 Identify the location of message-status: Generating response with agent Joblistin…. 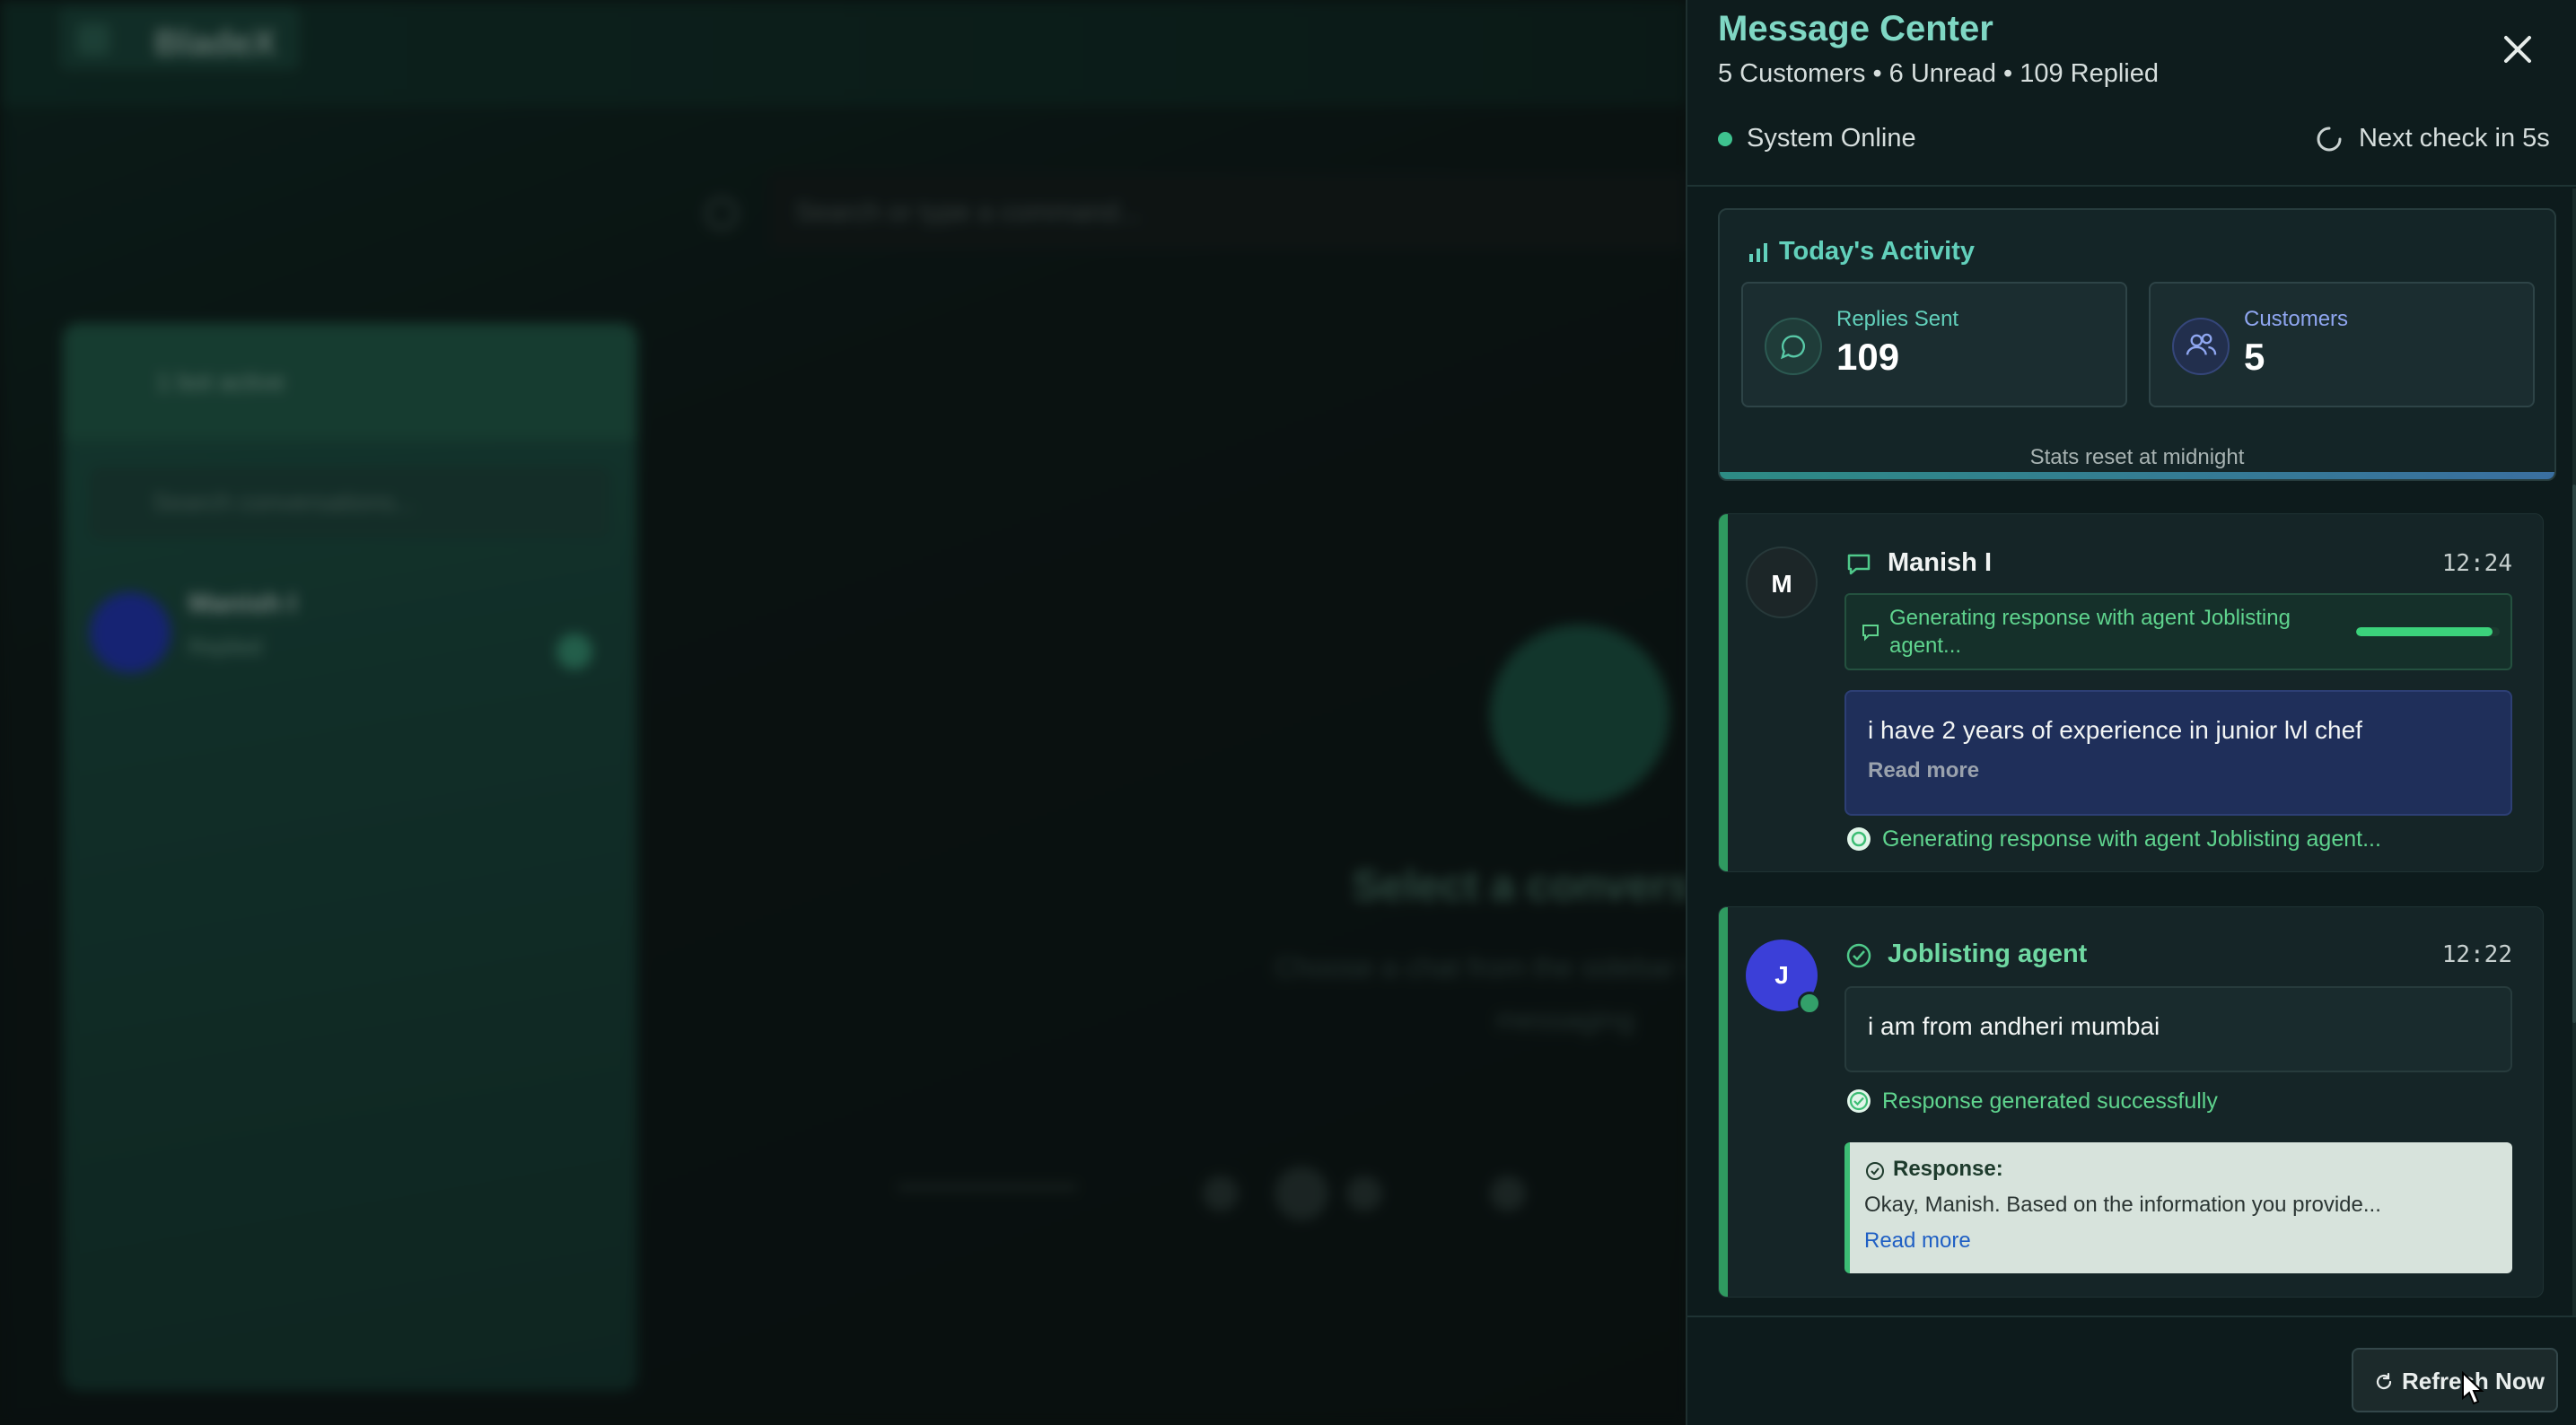
(2131, 839).